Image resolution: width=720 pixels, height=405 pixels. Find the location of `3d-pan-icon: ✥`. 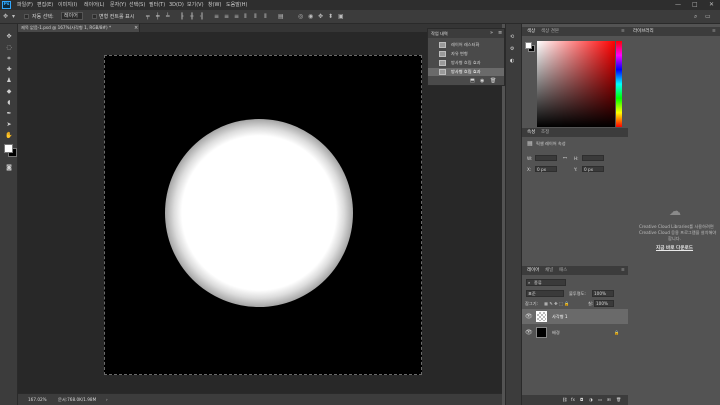

3d-pan-icon: ✥ is located at coordinates (320, 16).